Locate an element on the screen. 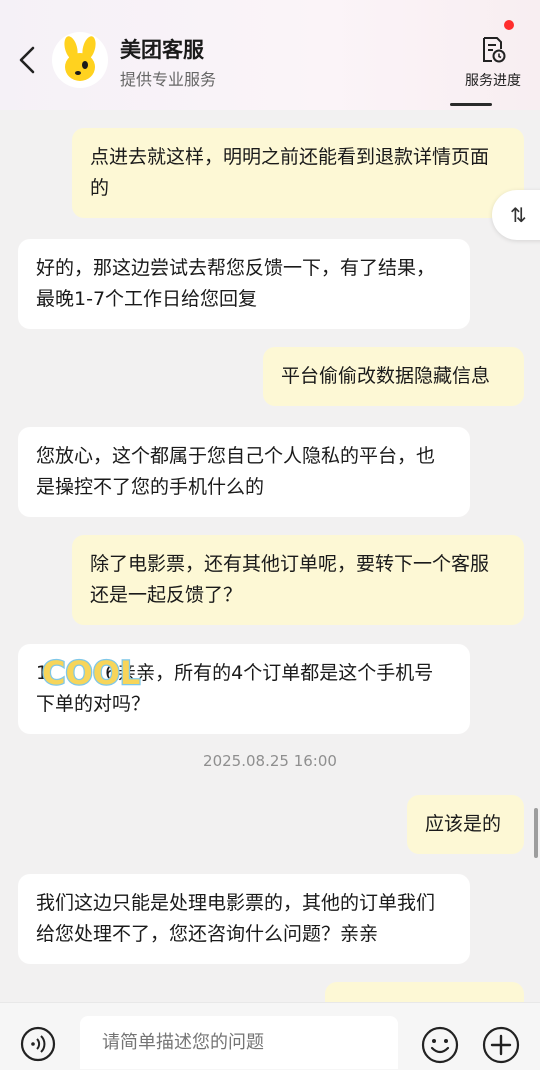 The width and height of the screenshot is (540, 1070). scroll-indicator is located at coordinates (471, 104).